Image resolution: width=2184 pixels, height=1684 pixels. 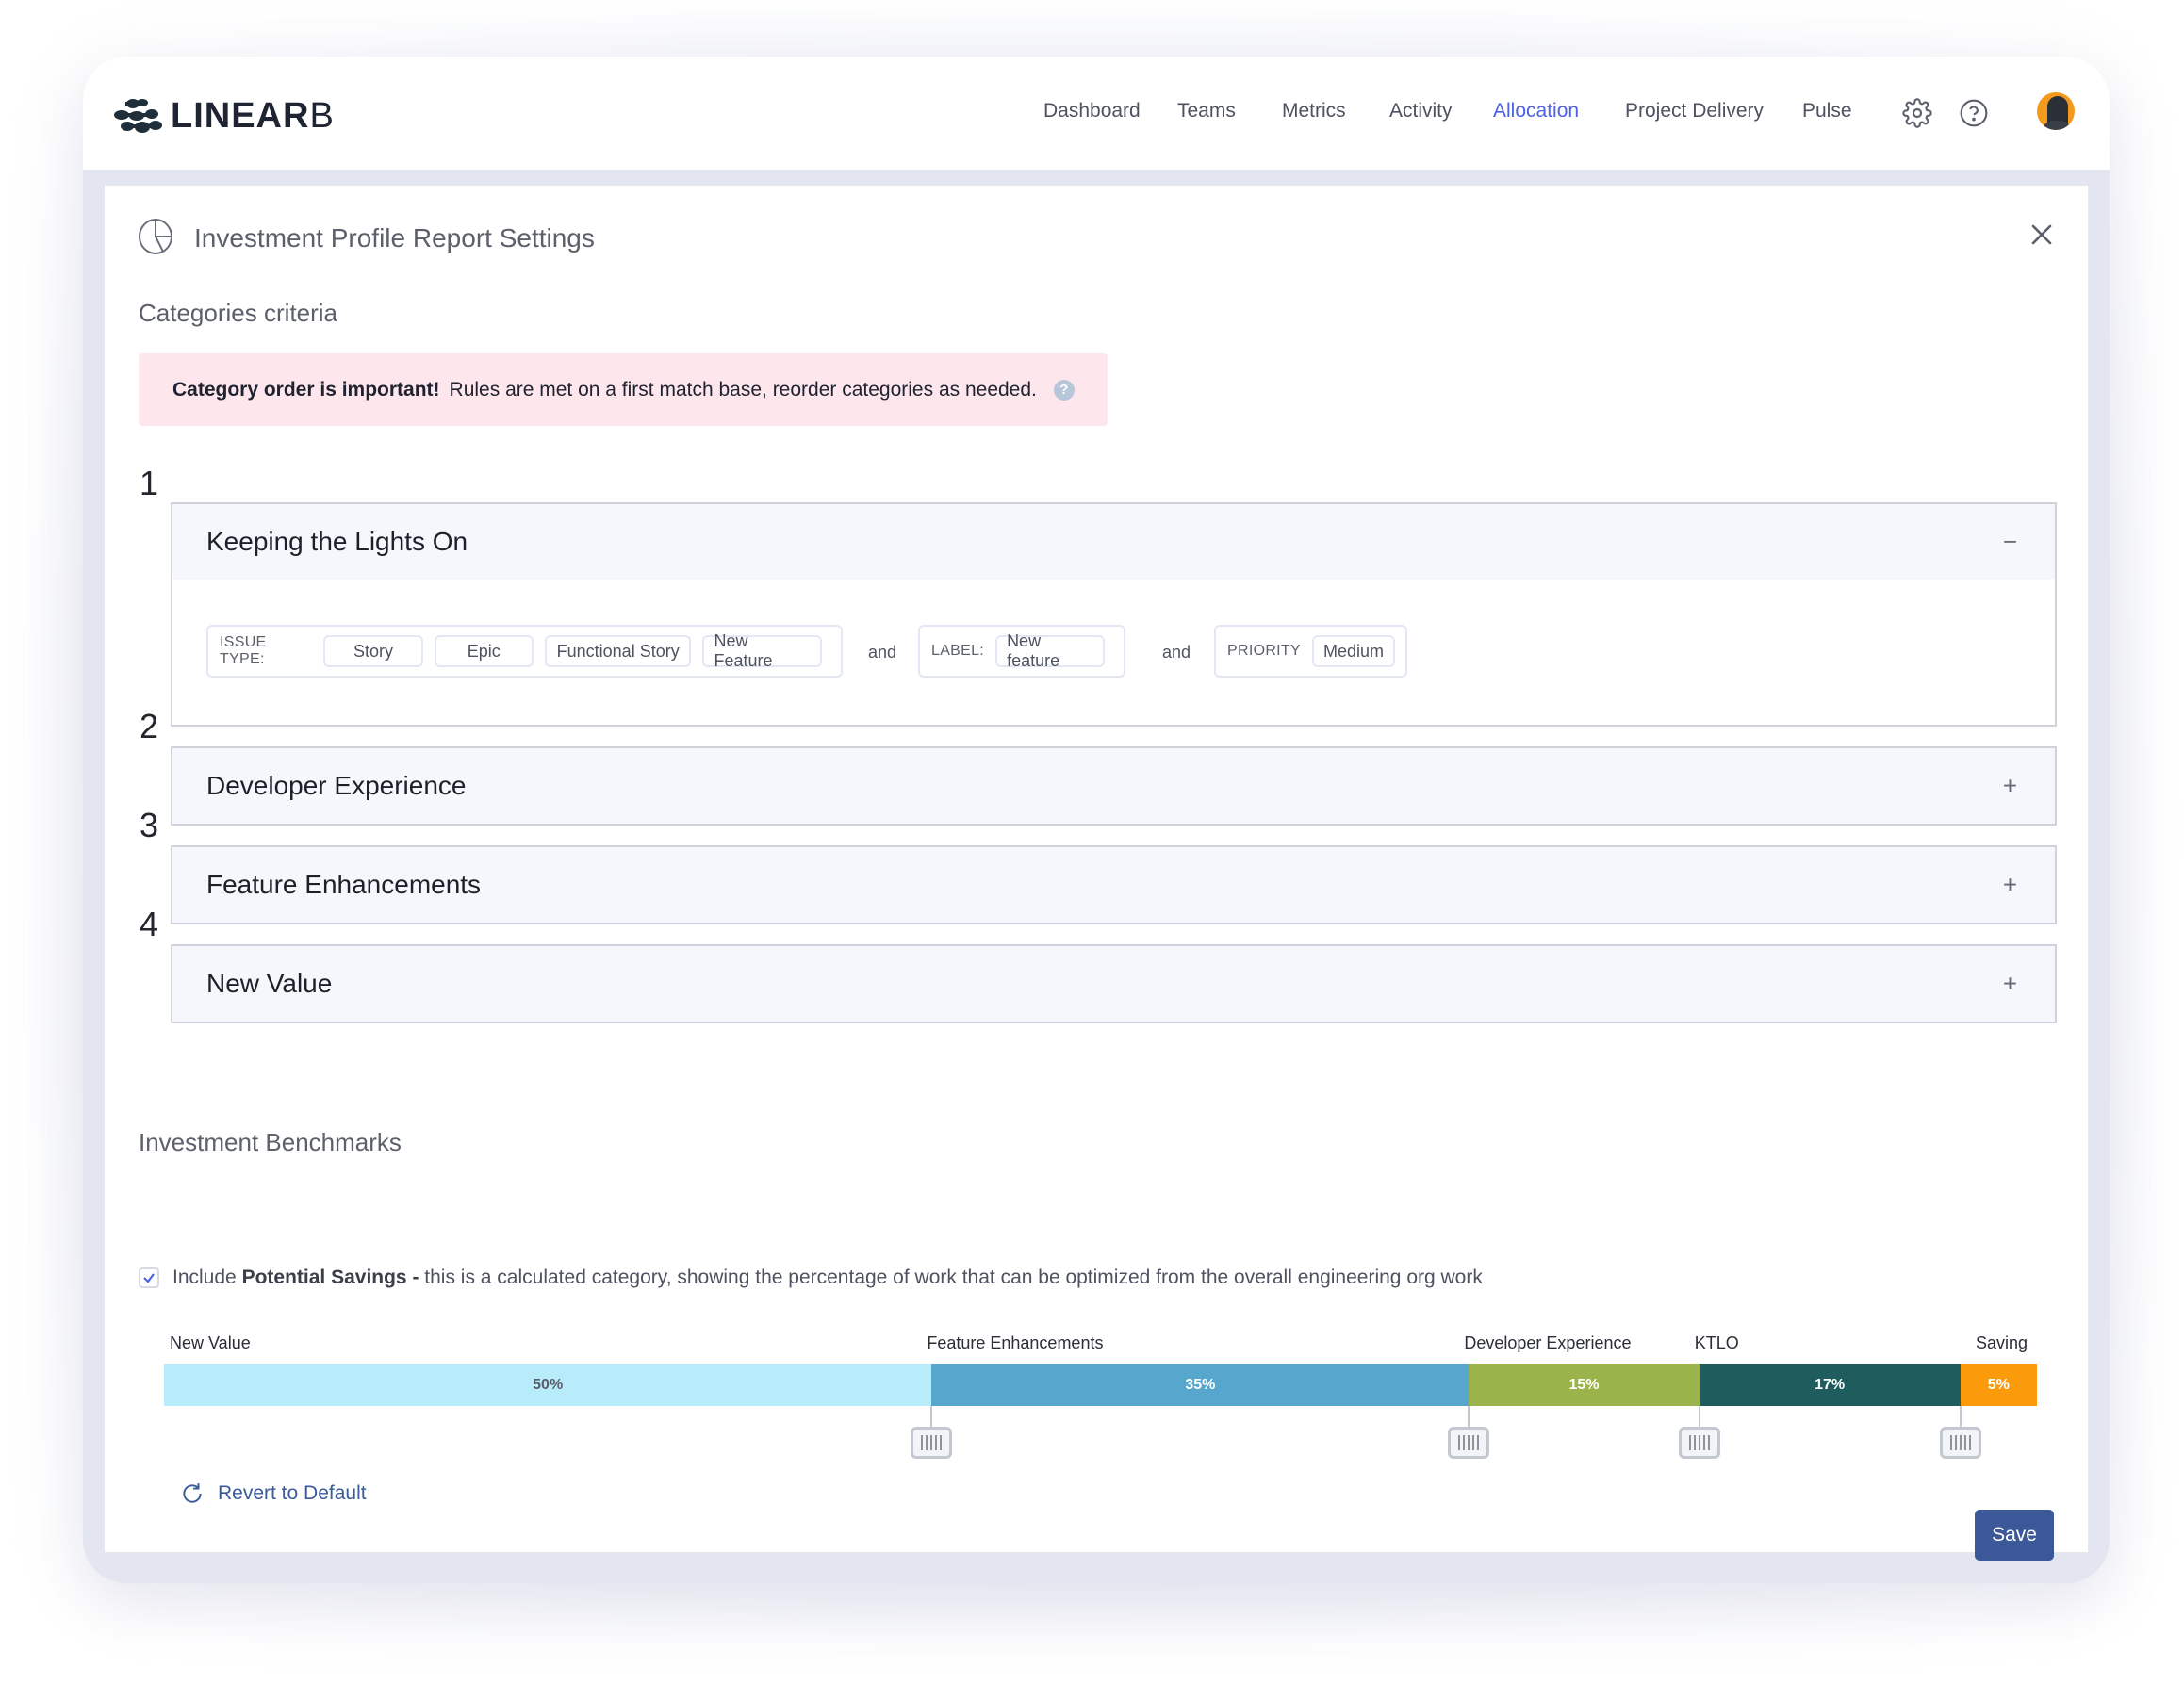 I want to click on category-name: Developer Experience, so click(x=336, y=785).